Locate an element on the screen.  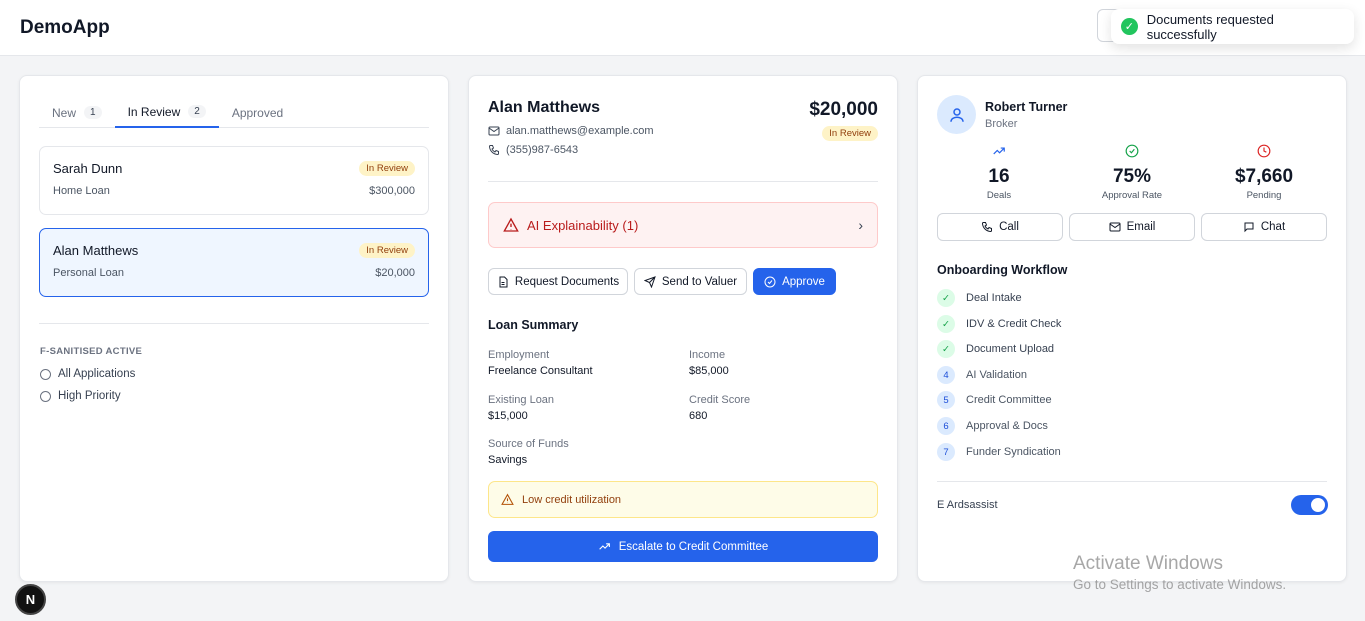
button-label: Chat is located at coordinates (1273, 227).